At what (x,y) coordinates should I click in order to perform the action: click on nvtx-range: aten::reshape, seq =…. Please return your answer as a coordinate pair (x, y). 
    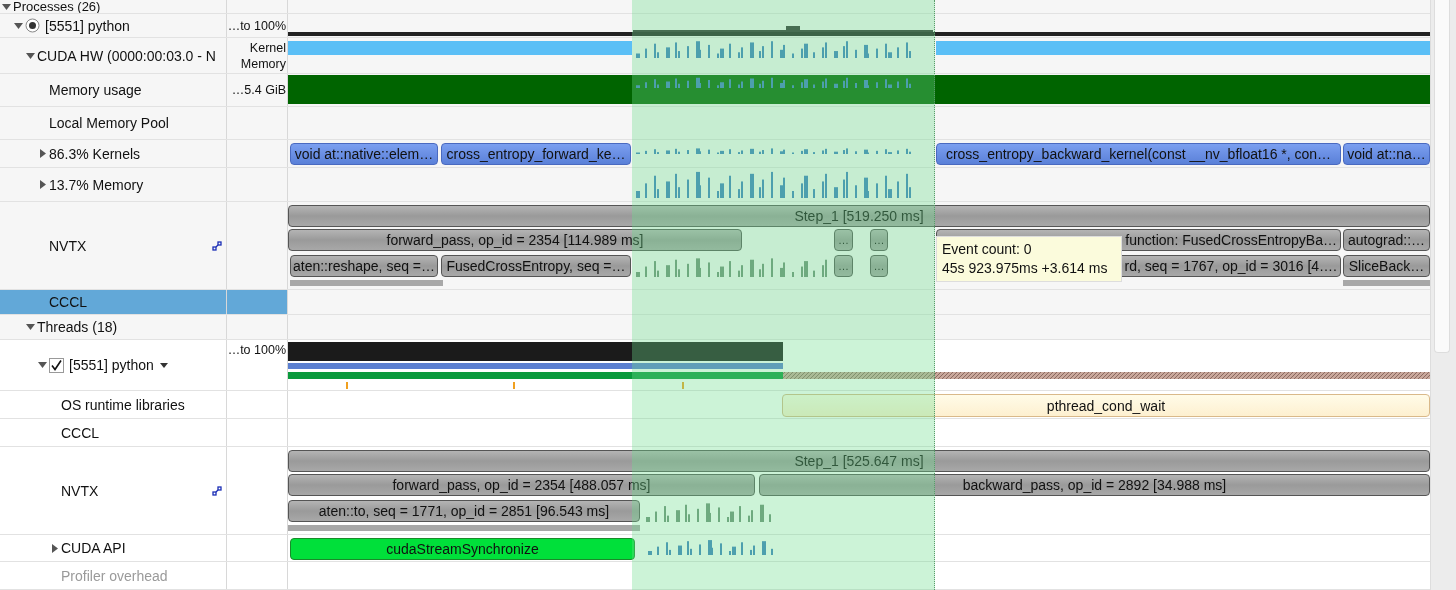
    Looking at the image, I should click on (364, 266).